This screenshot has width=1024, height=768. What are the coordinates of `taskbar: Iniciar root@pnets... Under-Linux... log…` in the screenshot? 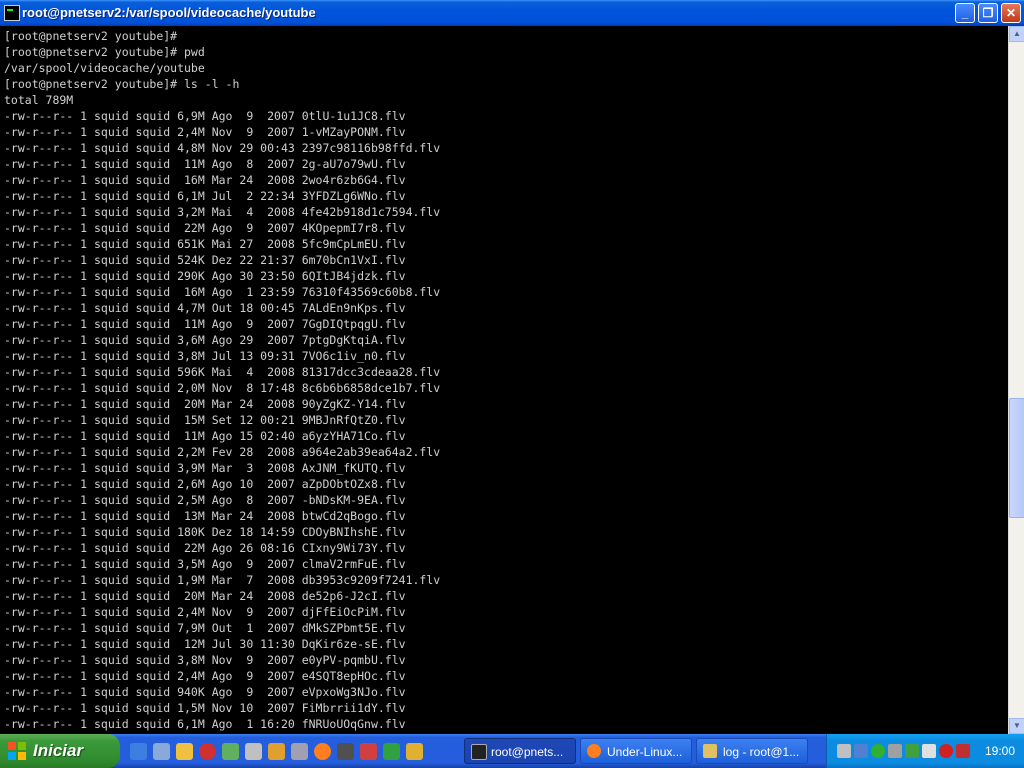 It's located at (512, 751).